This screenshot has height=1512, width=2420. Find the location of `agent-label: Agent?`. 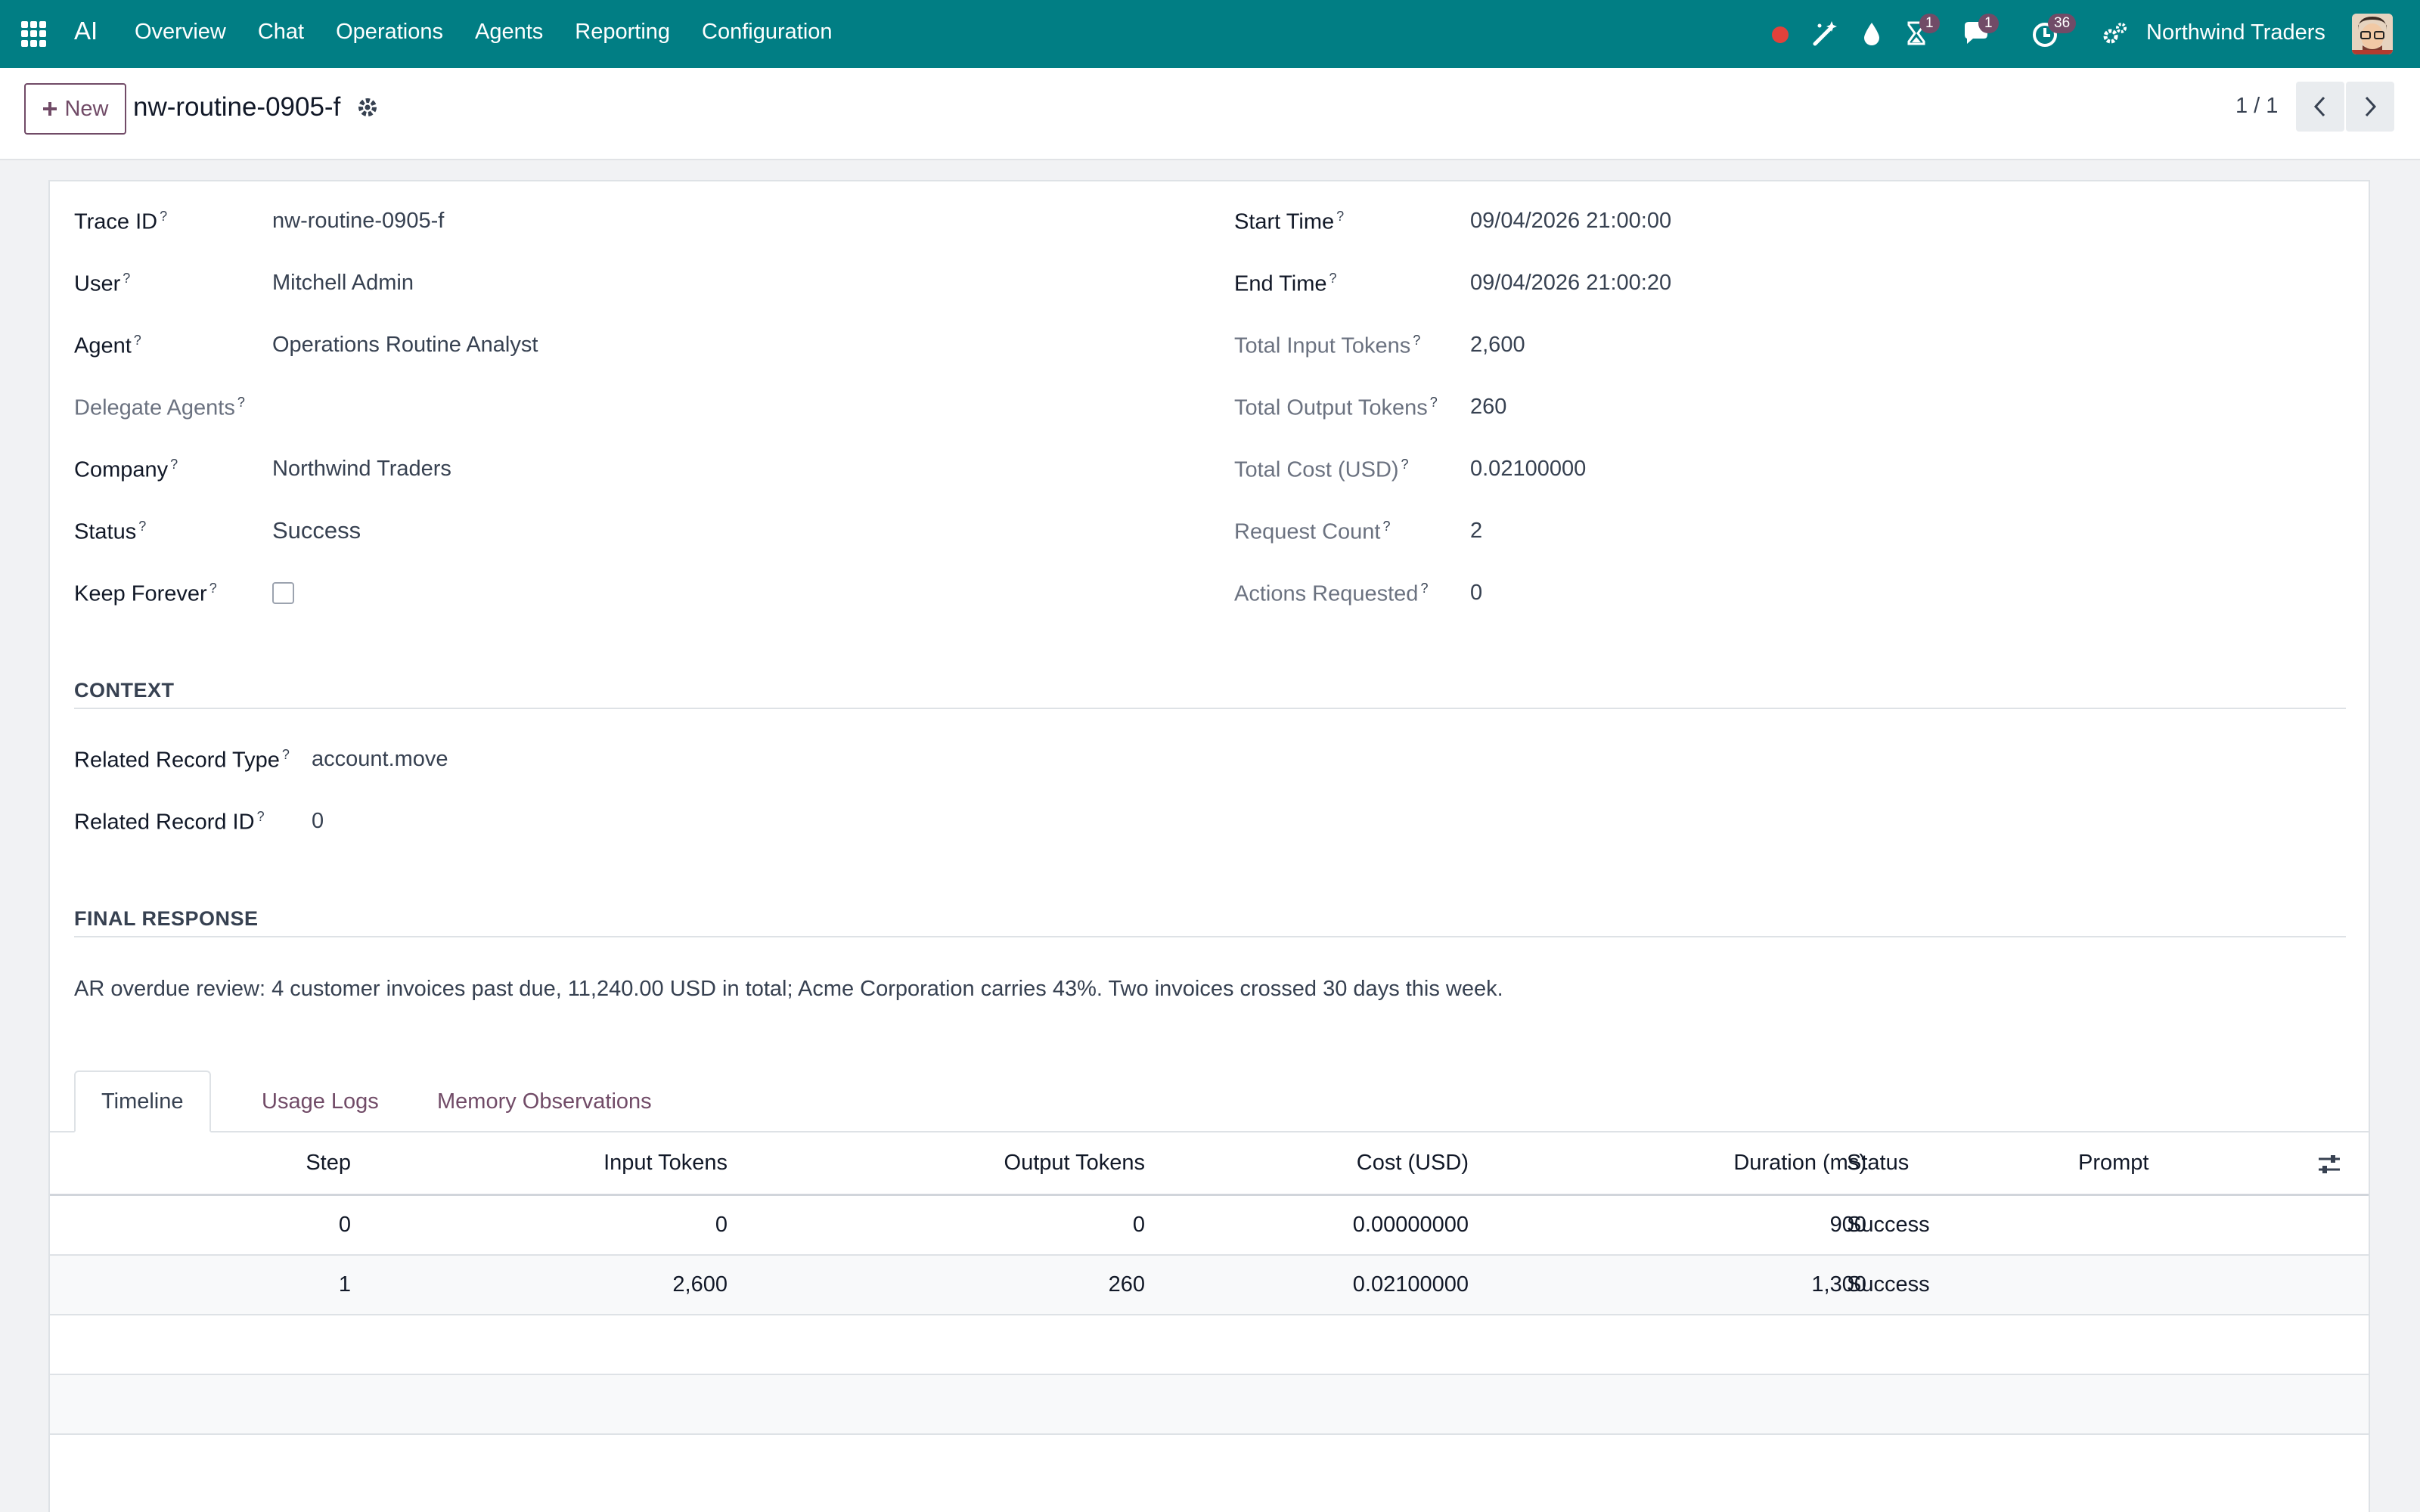

agent-label: Agent? is located at coordinates (107, 345).